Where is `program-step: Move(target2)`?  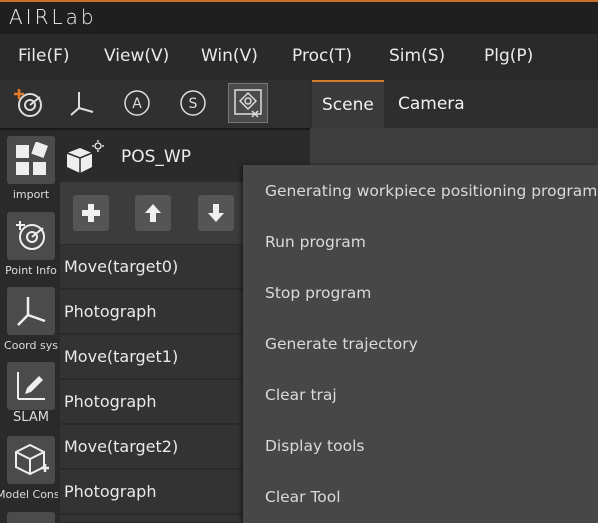
program-step: Move(target2) is located at coordinates (155, 447).